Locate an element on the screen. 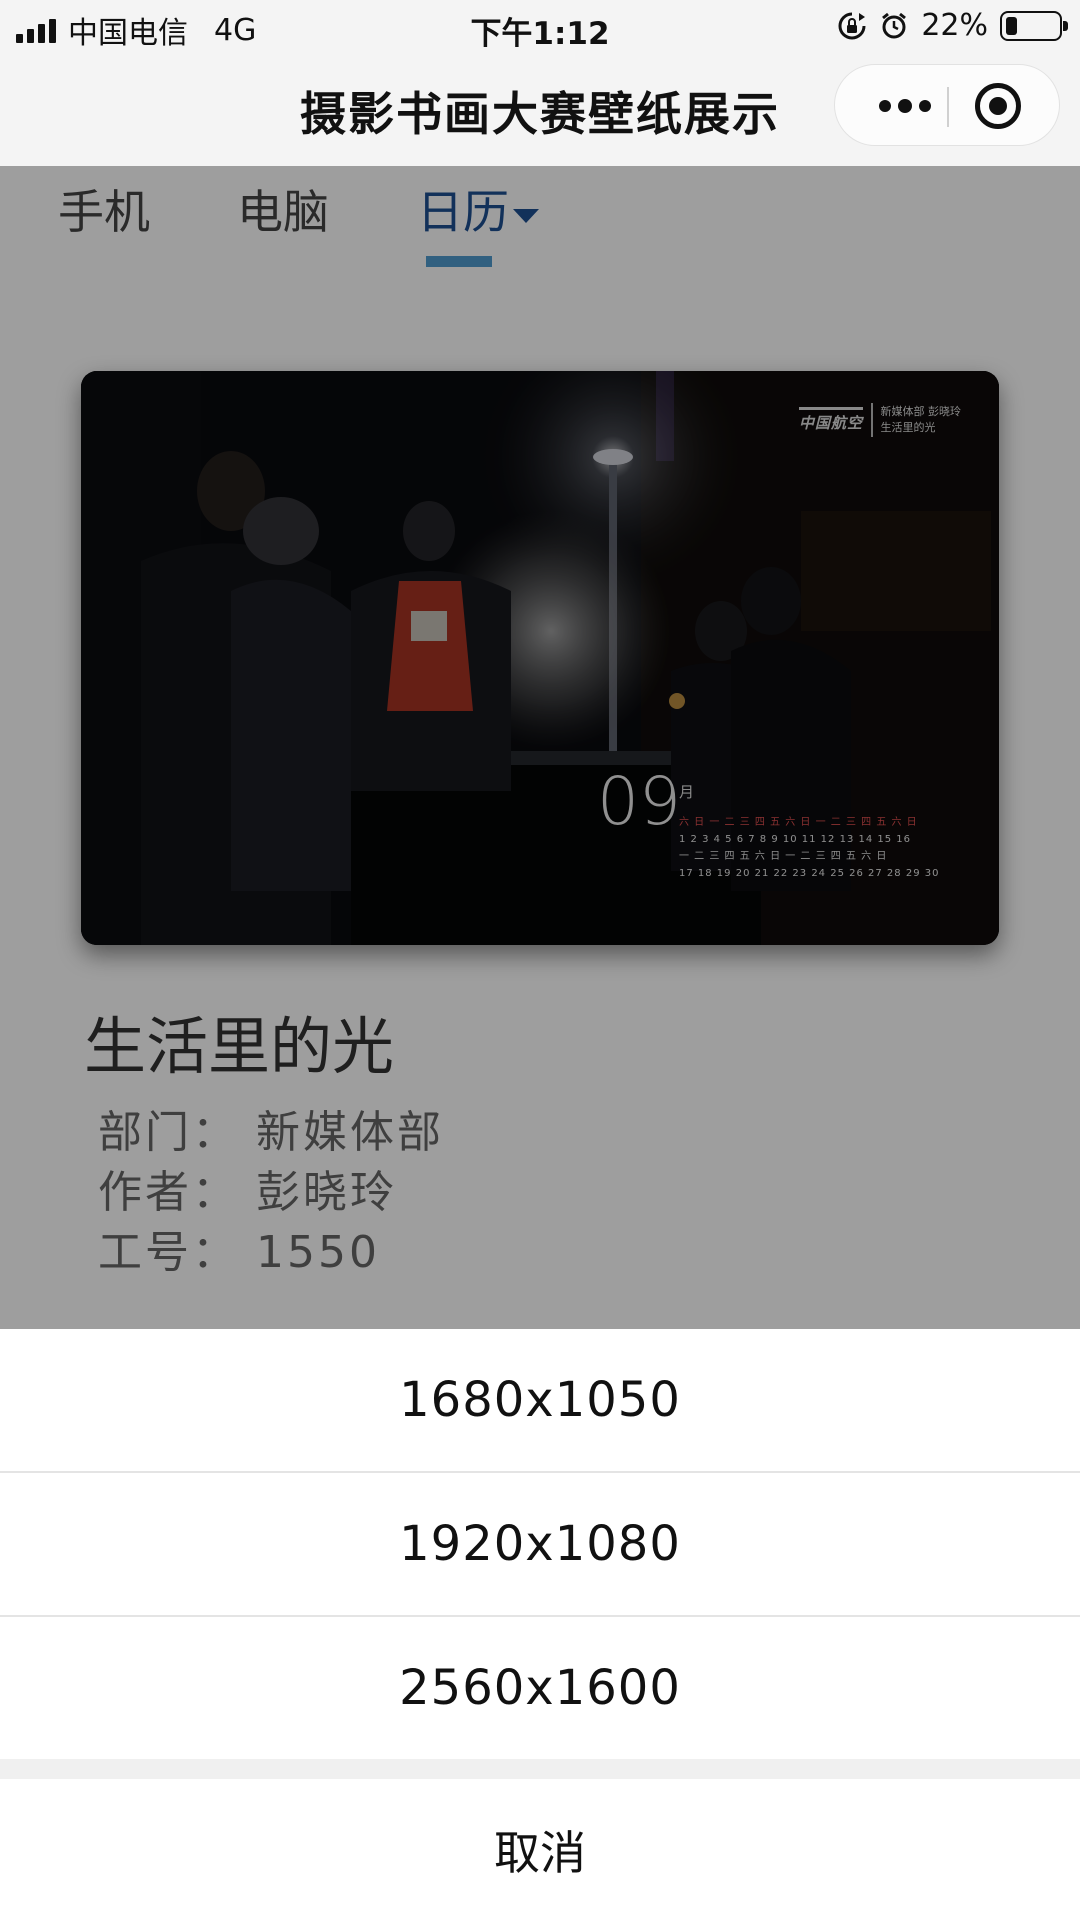 The width and height of the screenshot is (1080, 1920). alarm-icon is located at coordinates (894, 25).